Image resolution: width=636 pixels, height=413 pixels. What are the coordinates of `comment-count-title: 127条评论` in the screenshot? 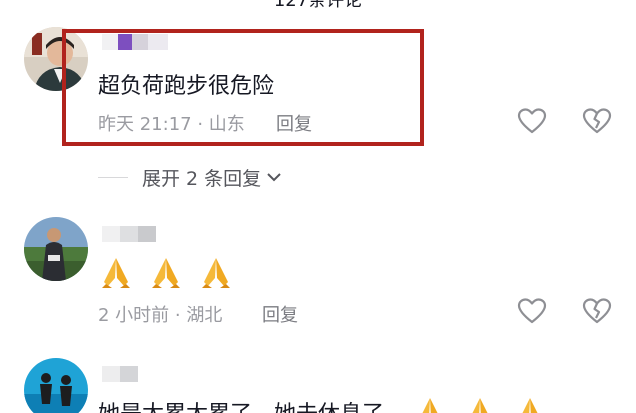 It's located at (318, 5).